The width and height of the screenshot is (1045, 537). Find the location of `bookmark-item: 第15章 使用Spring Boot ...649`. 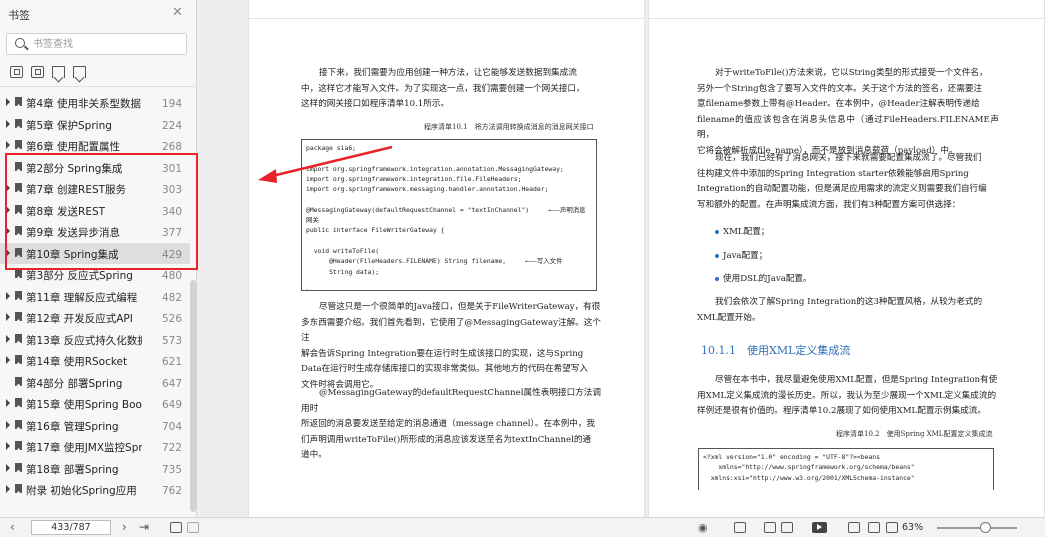

bookmark-item: 第15章 使用Spring Boot ...649 is located at coordinates (95, 403).